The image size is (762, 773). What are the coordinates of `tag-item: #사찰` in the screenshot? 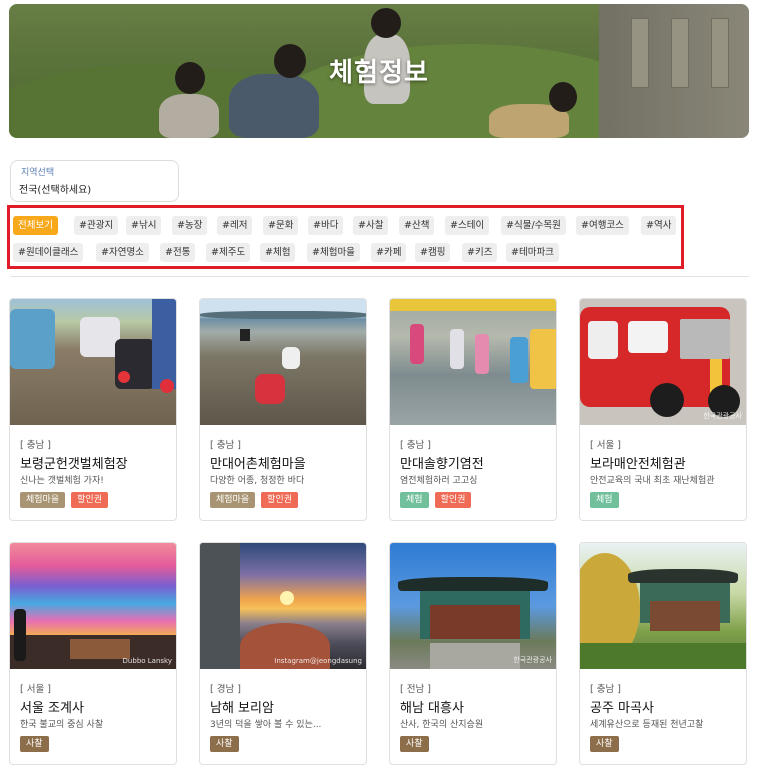 It's located at (371, 225).